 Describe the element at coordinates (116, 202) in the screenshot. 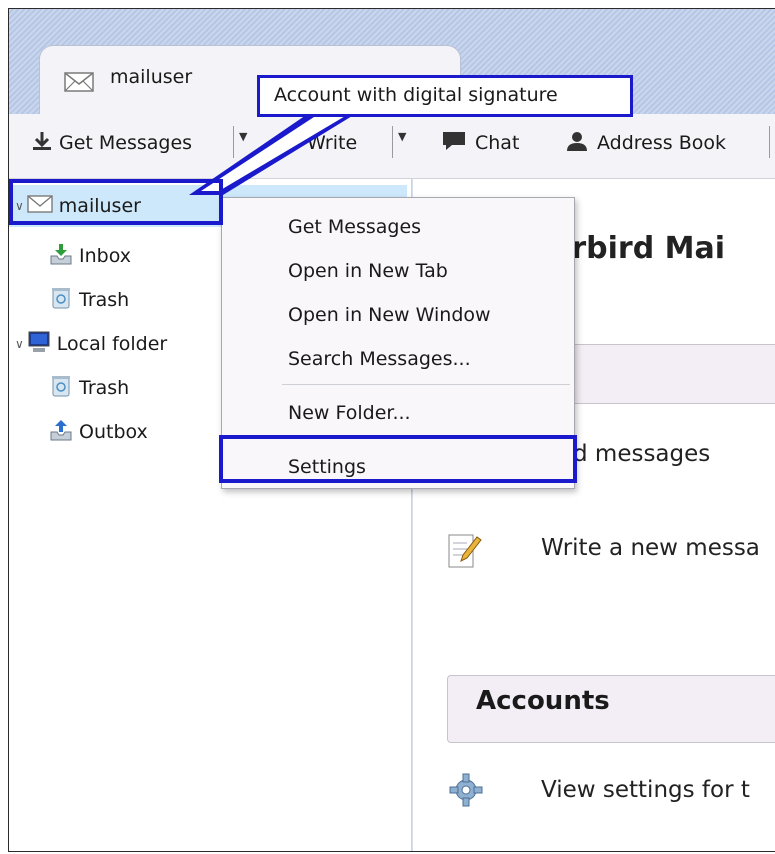

I see `account-highlight-box` at that location.